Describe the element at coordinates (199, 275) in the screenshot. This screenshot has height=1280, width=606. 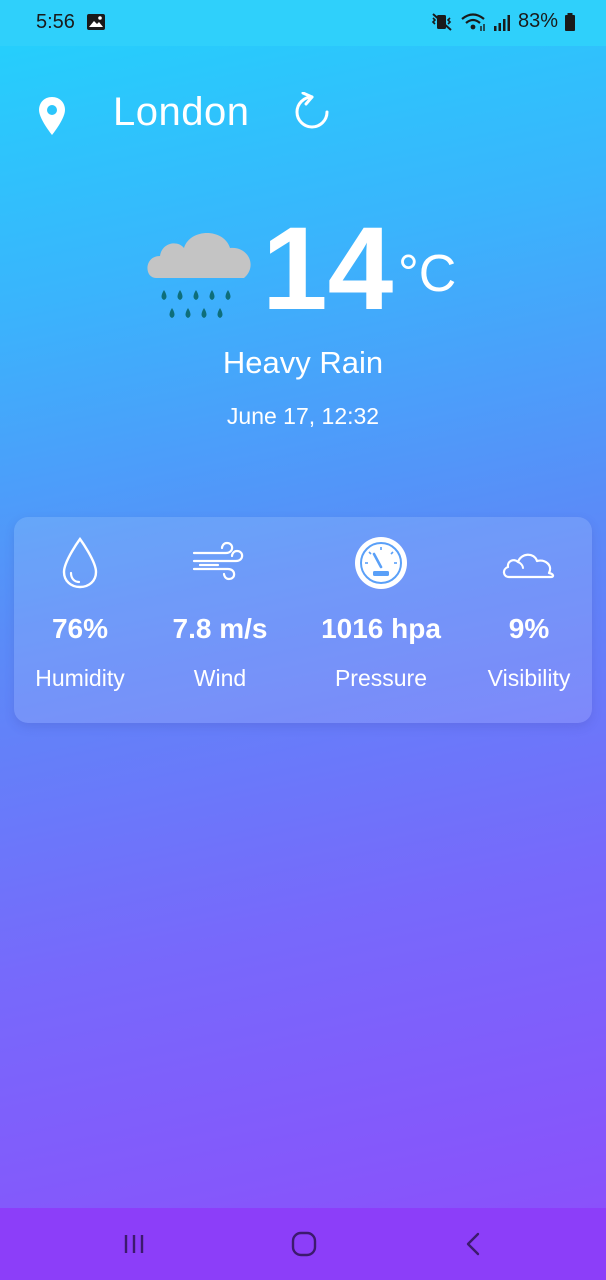
I see `heavy-rain-cloud-icon` at that location.